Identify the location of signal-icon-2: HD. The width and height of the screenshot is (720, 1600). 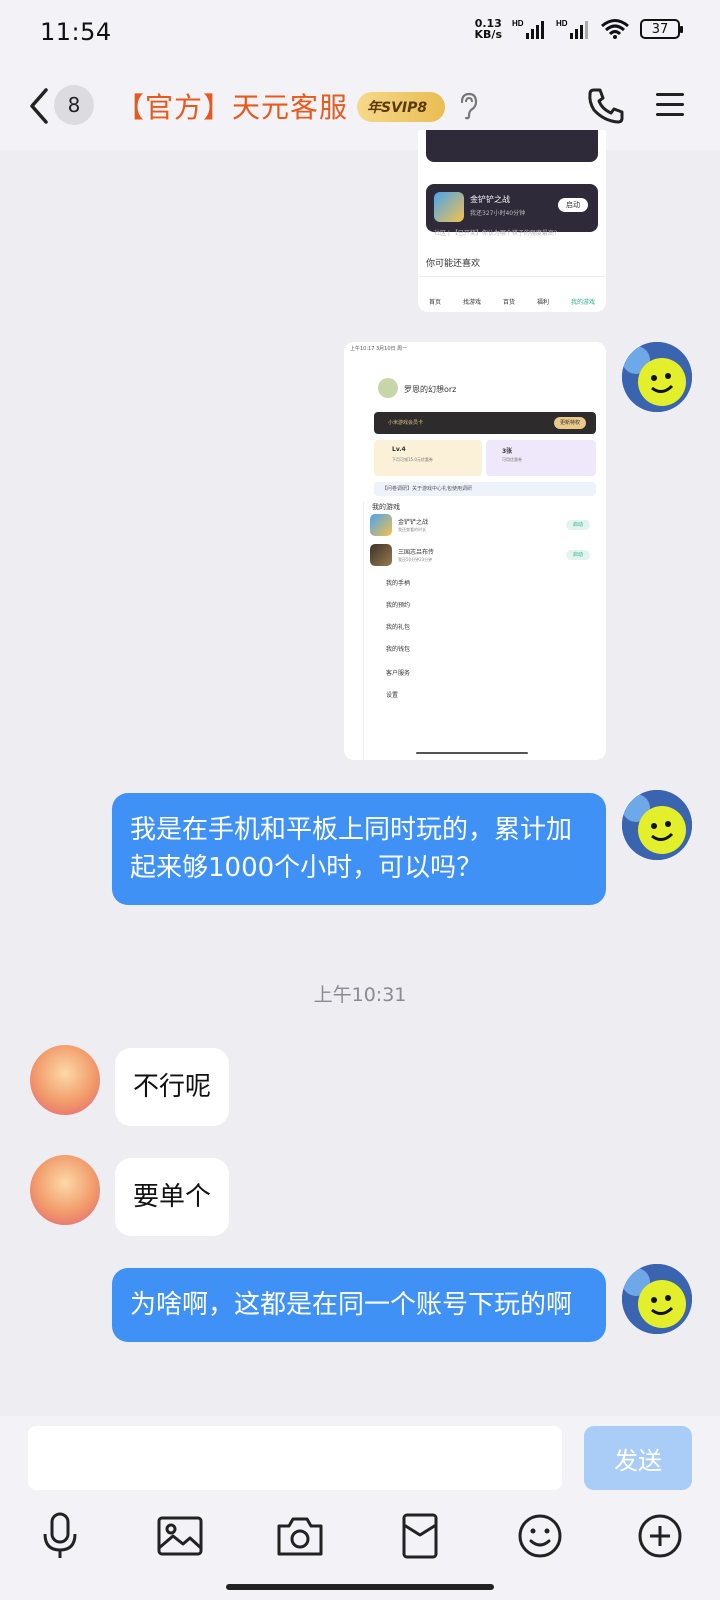
(572, 29).